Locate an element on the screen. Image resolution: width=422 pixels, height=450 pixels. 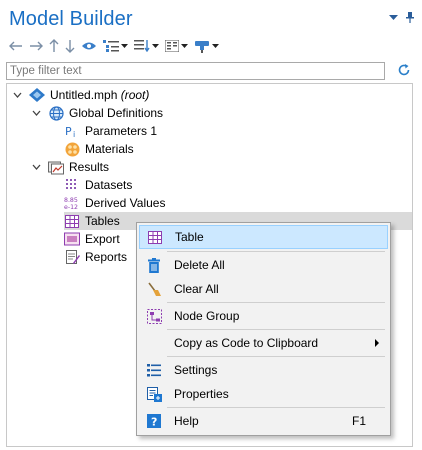
derived-icon-top-text: 8.85 is located at coordinates (71, 200).